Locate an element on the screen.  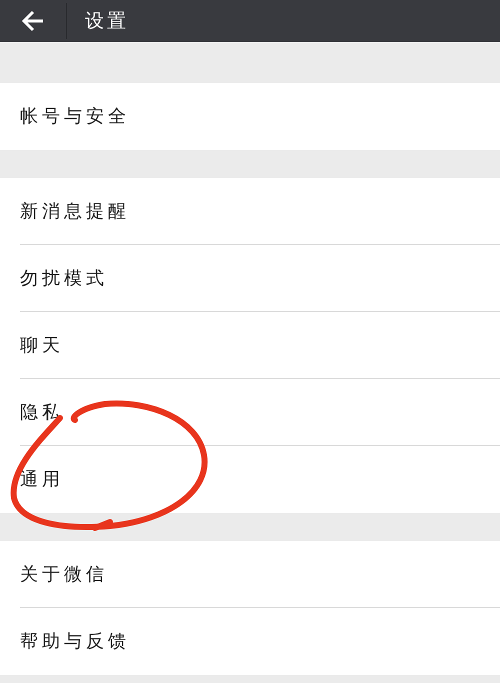
settings-item: 帮助与反馈 is located at coordinates (75, 641).